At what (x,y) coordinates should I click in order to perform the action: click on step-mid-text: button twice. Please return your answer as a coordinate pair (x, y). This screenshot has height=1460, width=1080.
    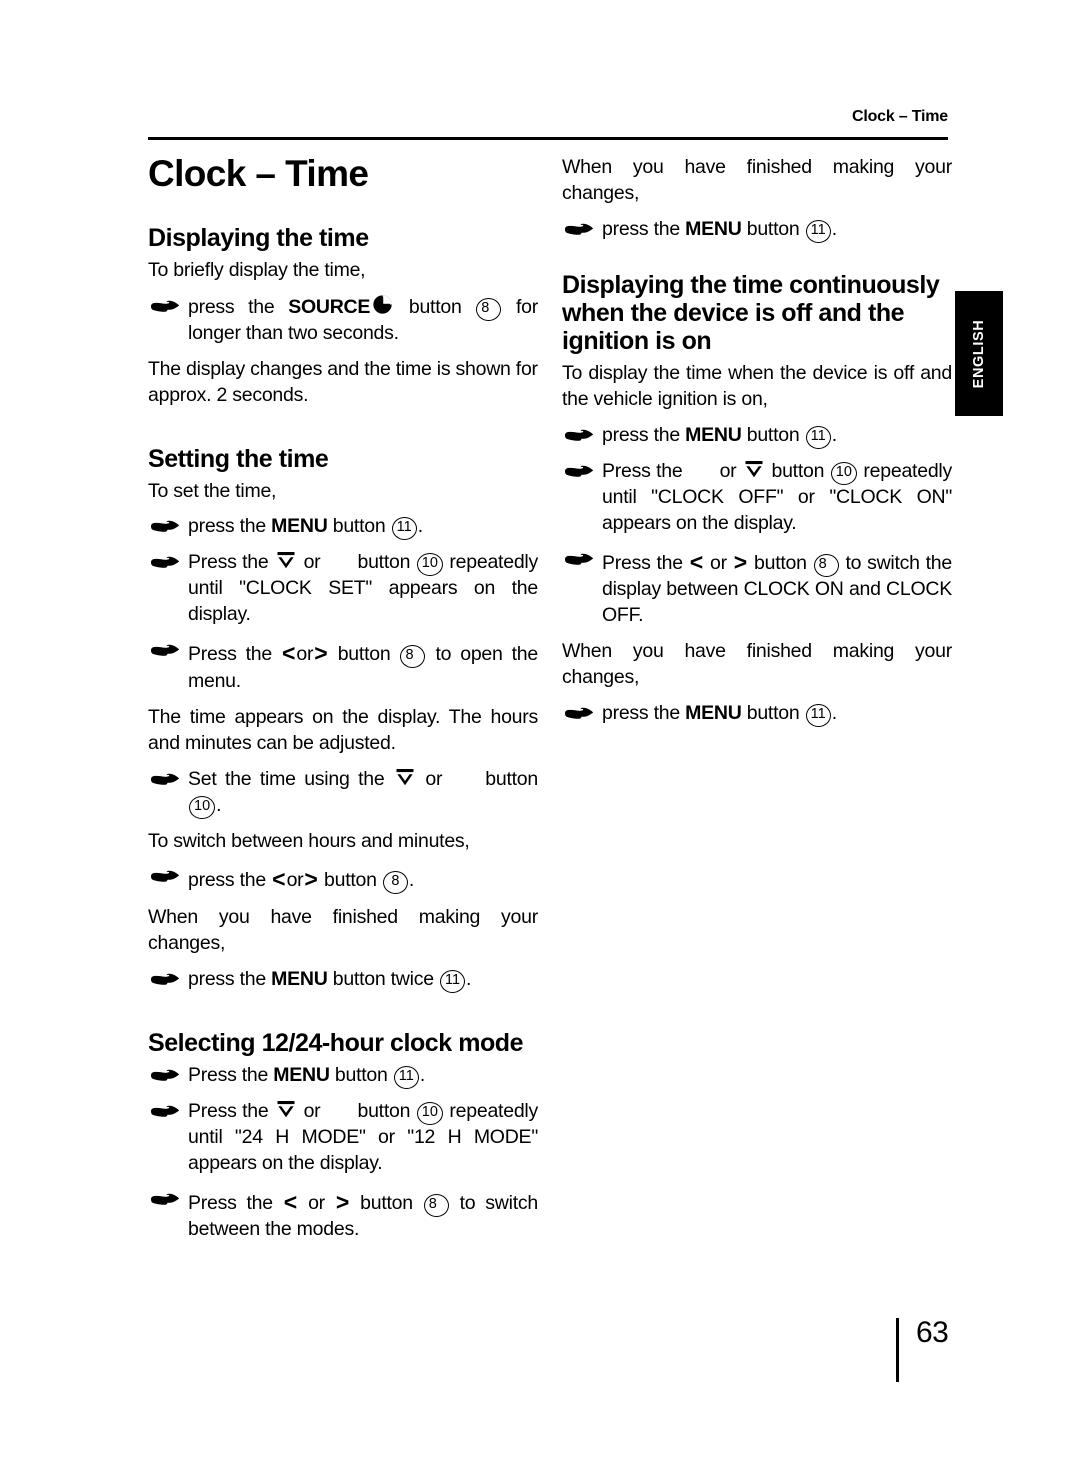
    Looking at the image, I should click on (383, 978).